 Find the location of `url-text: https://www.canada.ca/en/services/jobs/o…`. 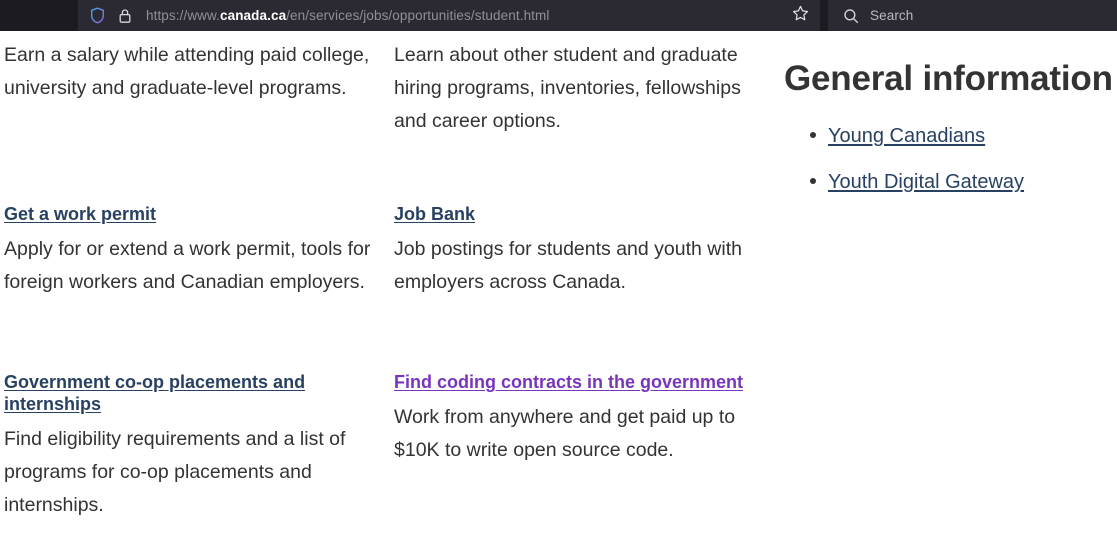

url-text: https://www.canada.ca/en/services/jobs/o… is located at coordinates (463, 15).